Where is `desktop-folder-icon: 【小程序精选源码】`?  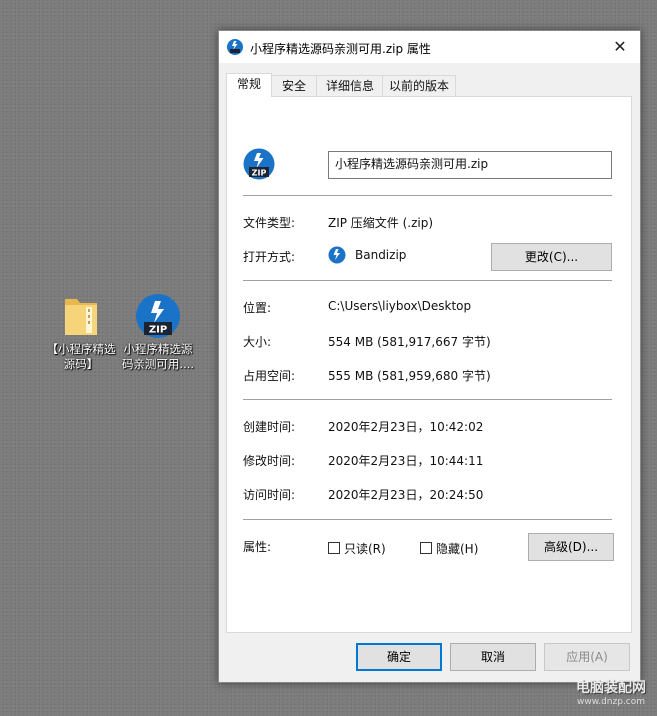 desktop-folder-icon: 【小程序精选源码】 is located at coordinates (81, 332).